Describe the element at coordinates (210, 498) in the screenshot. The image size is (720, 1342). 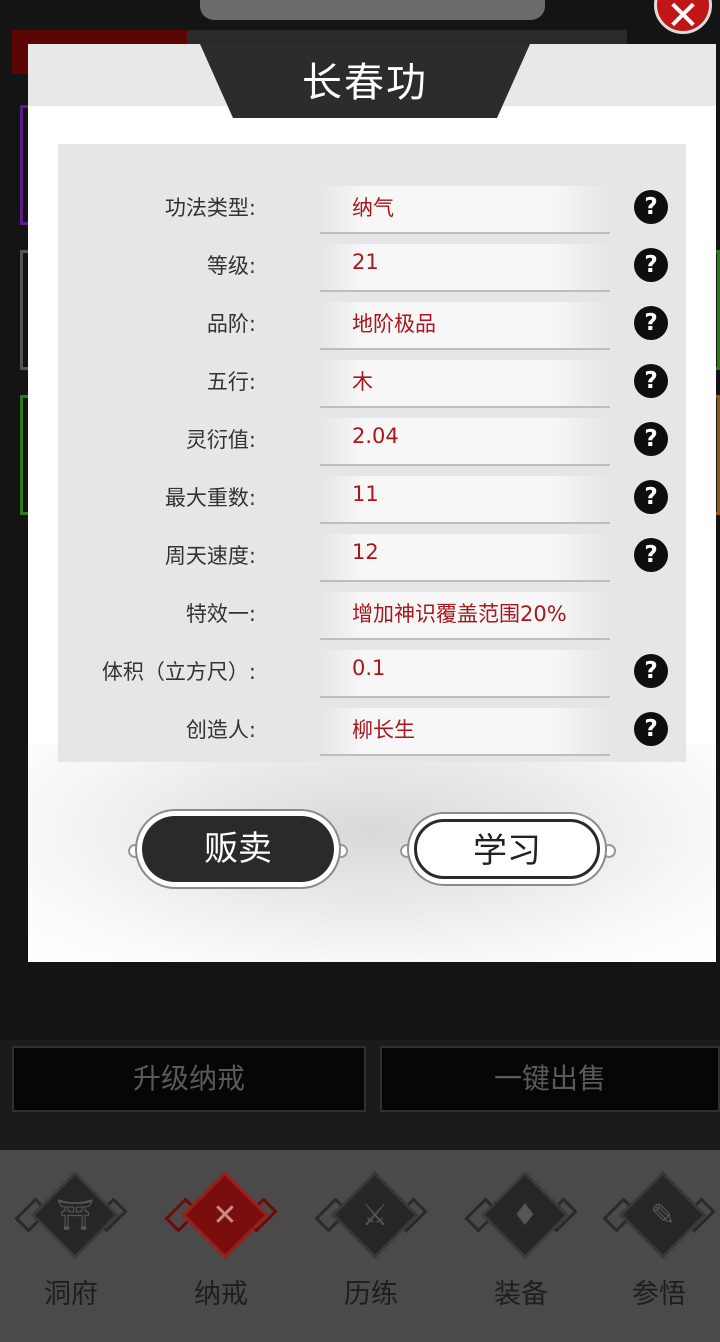
I see `stat-label: 最大重数:` at that location.